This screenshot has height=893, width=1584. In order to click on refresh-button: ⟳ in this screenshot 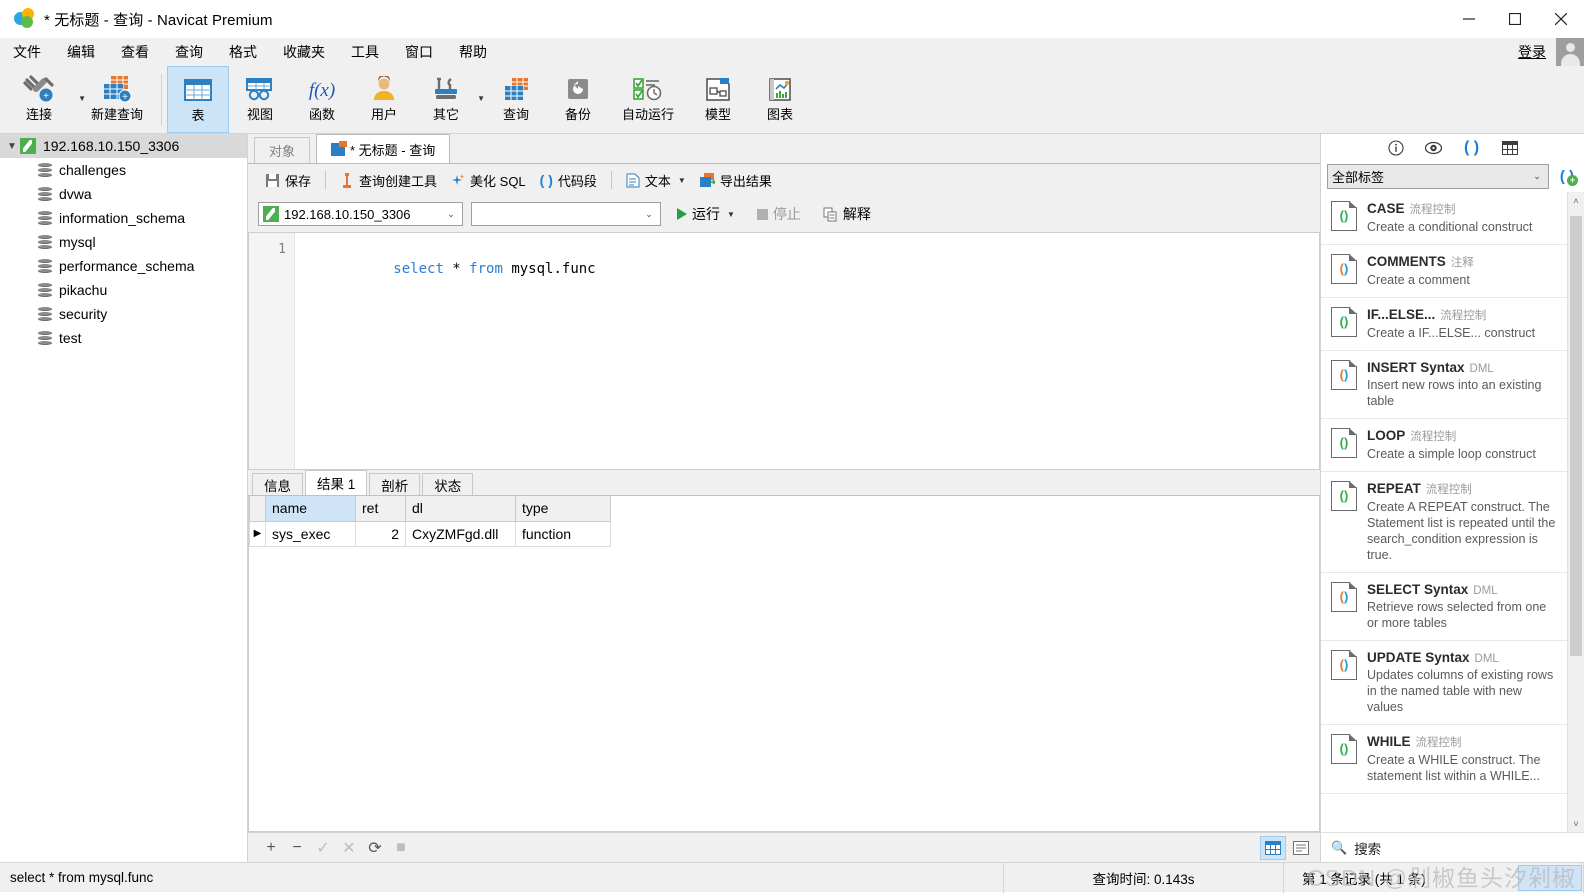, I will do `click(375, 848)`.